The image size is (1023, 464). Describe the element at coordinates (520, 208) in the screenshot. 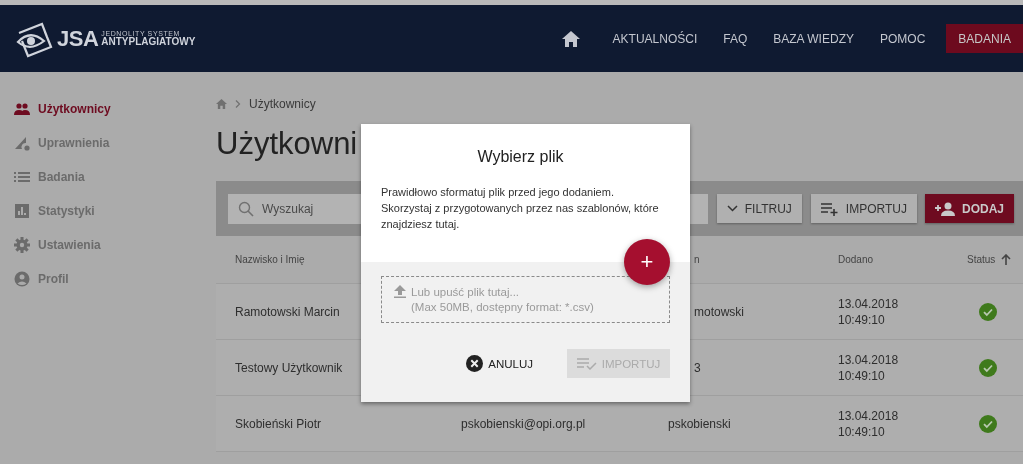

I see `dialog-description: Prawidłowo sformatuj plik przed jego dodaniem. Skorzystaj z przygotowanych przez nas szablonów, które znajdziesz tutaj.` at that location.